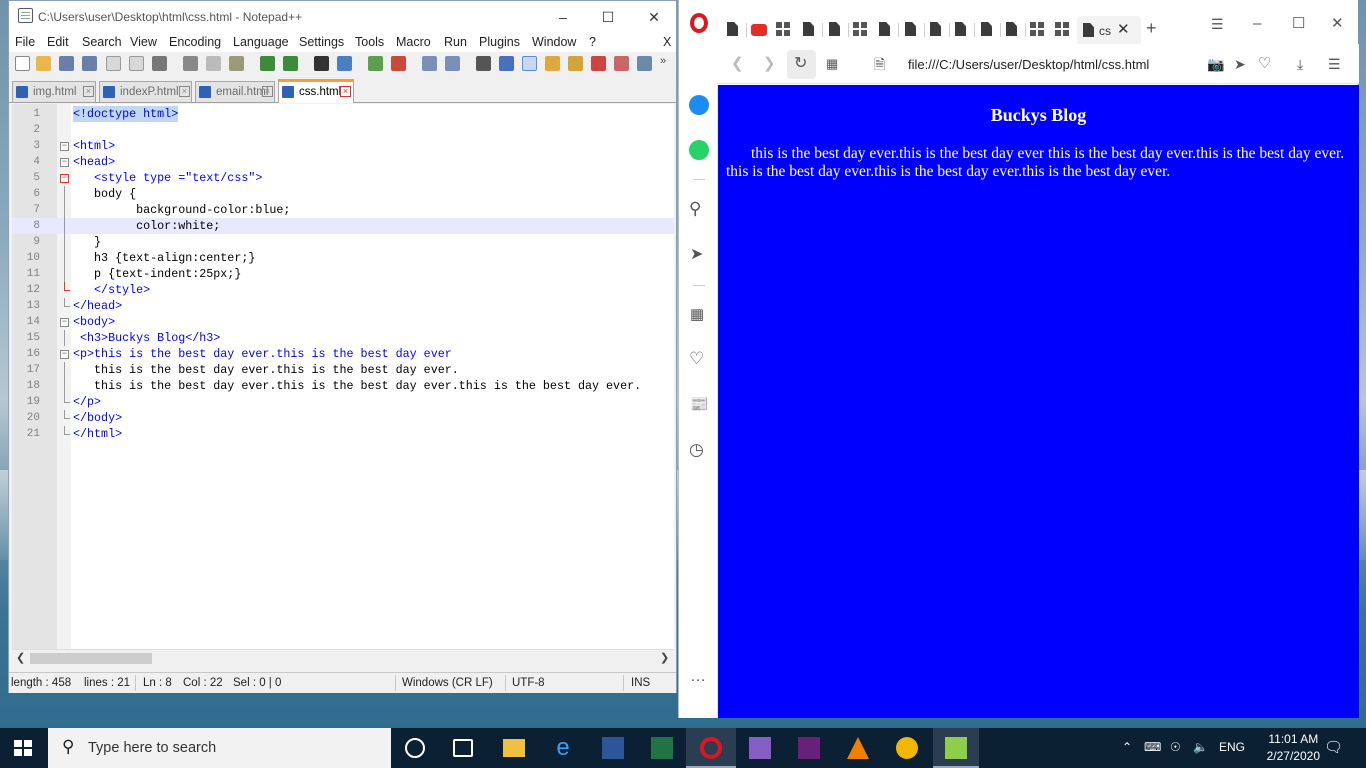 This screenshot has height=768, width=1366. I want to click on menu-close-doc: X, so click(667, 42).